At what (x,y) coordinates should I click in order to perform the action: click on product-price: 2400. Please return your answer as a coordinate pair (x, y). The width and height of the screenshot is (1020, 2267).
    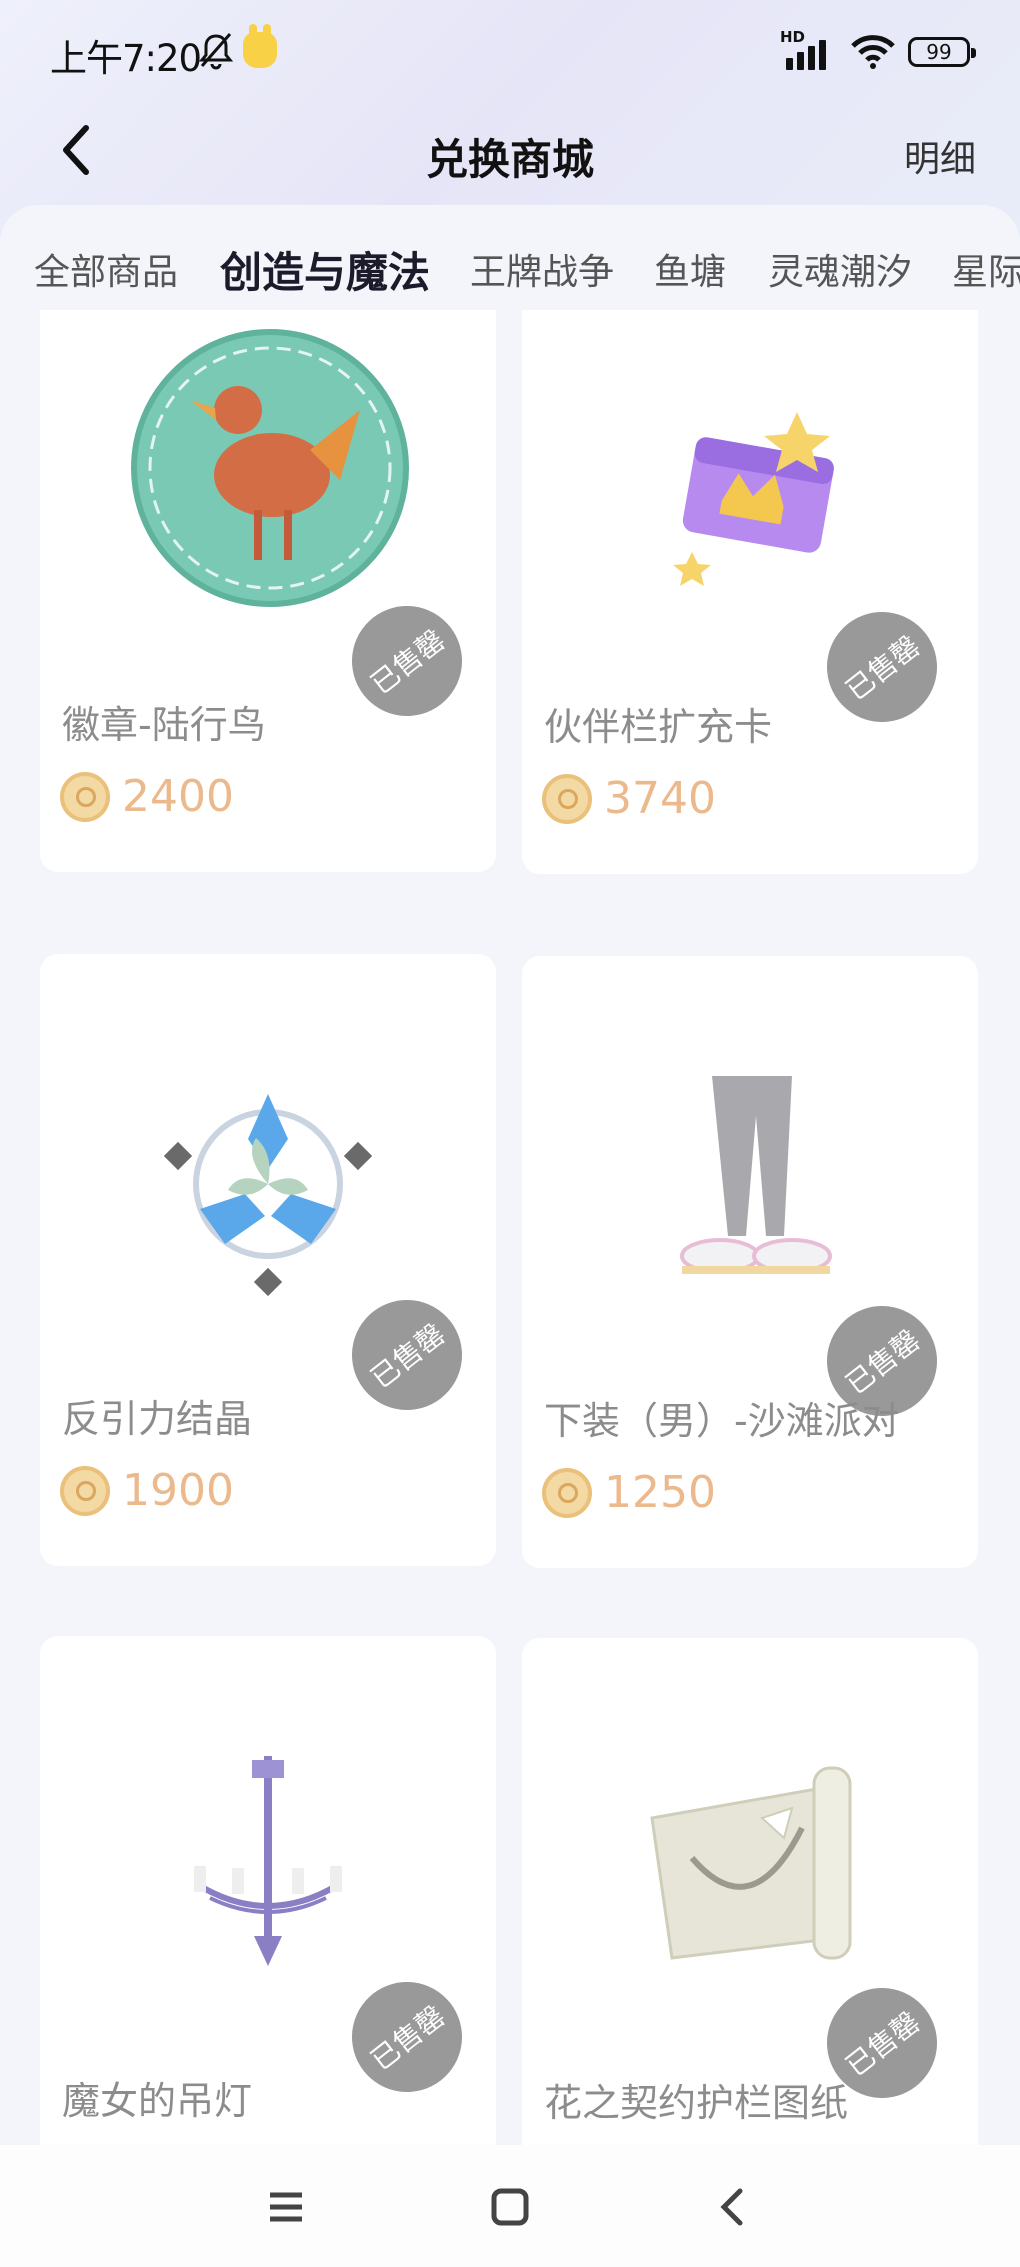
    Looking at the image, I should click on (147, 796).